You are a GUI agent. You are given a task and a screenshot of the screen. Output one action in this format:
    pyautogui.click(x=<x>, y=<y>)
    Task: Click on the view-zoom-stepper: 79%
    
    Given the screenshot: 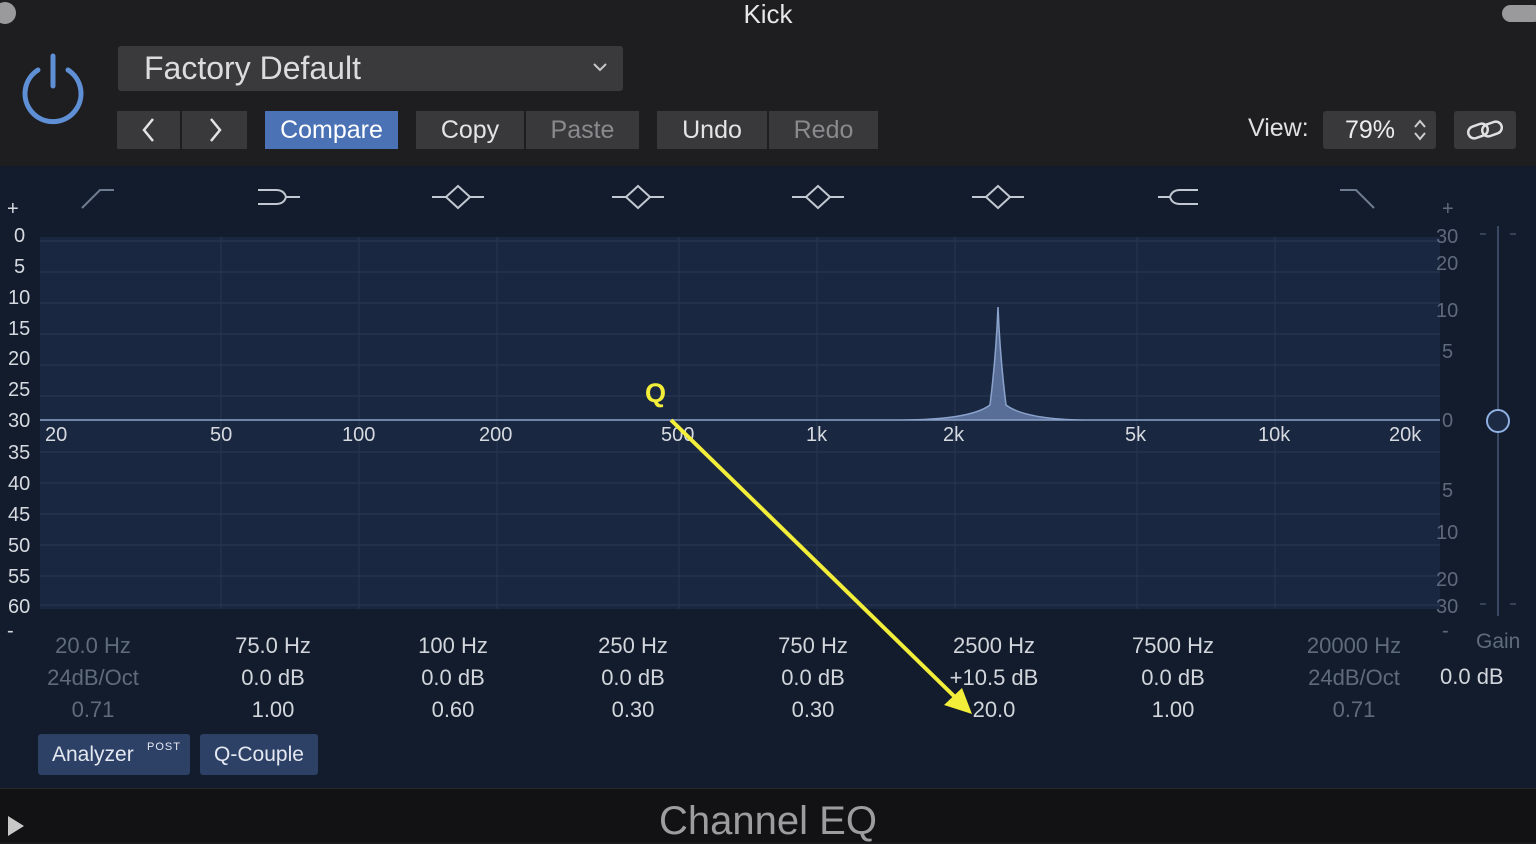 What is the action you would take?
    pyautogui.click(x=1379, y=130)
    